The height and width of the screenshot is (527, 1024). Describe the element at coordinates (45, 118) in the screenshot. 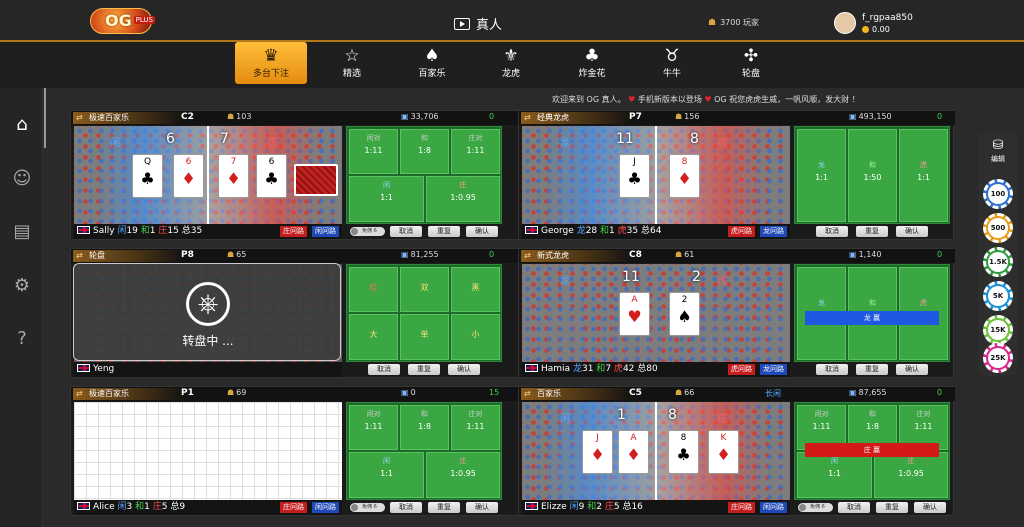

I see `scrollbar` at that location.